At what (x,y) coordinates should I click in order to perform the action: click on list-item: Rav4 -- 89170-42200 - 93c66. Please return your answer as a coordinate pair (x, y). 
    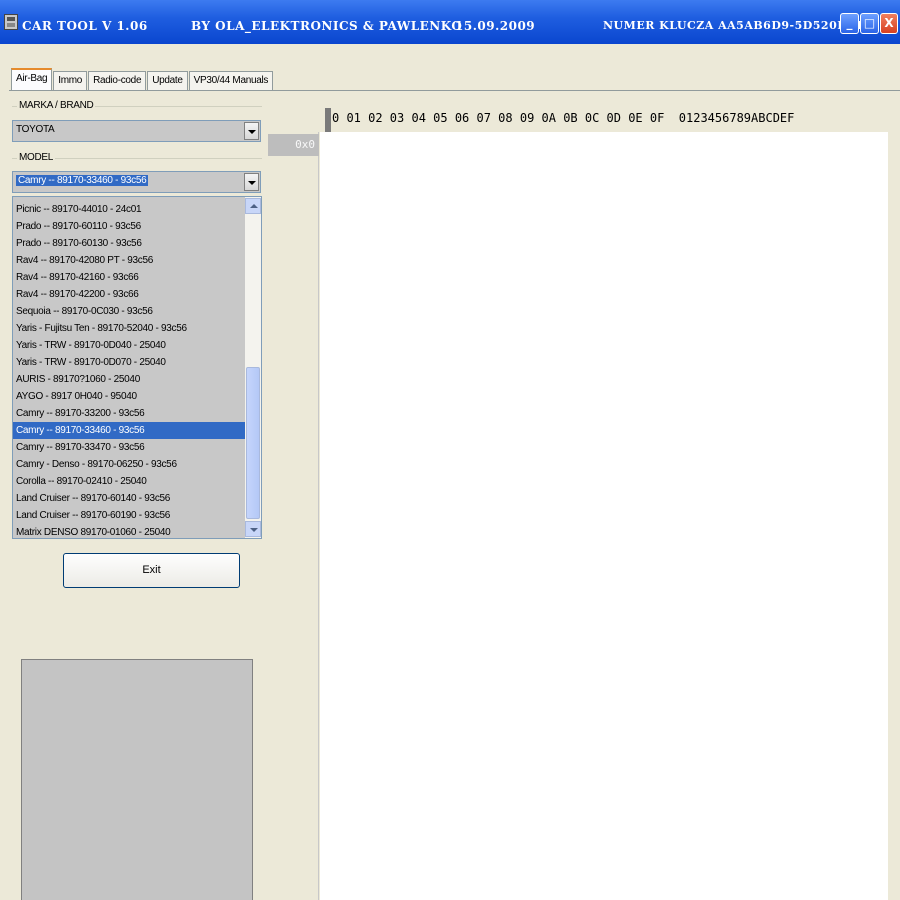
    Looking at the image, I should click on (129, 294).